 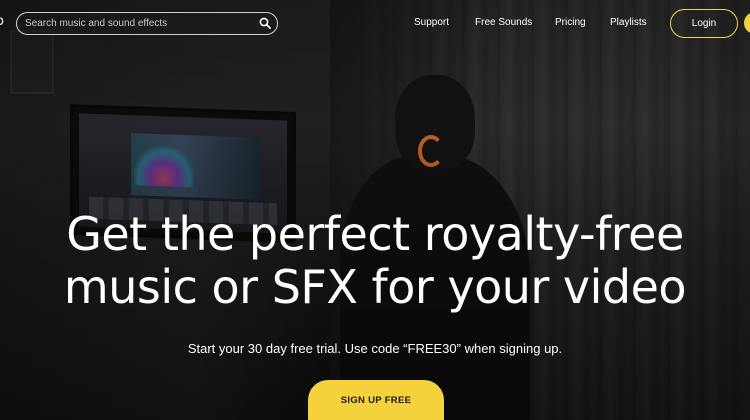 I want to click on login-button: Login, so click(x=704, y=23).